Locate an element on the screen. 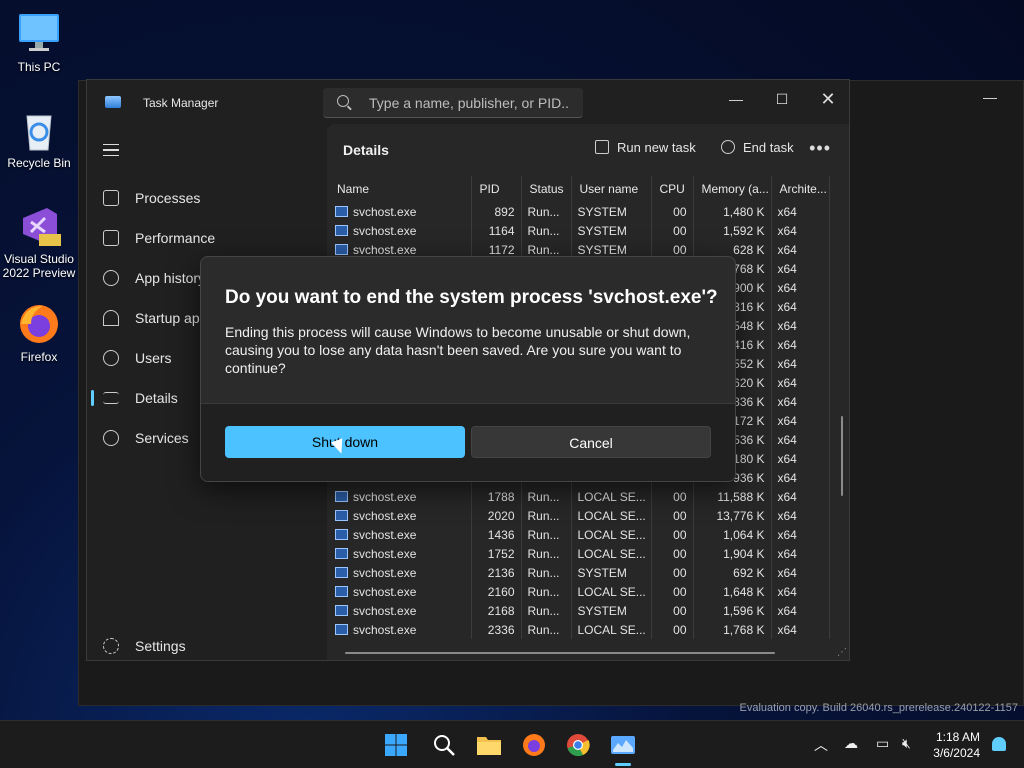  close-button: ✕ is located at coordinates (828, 100).